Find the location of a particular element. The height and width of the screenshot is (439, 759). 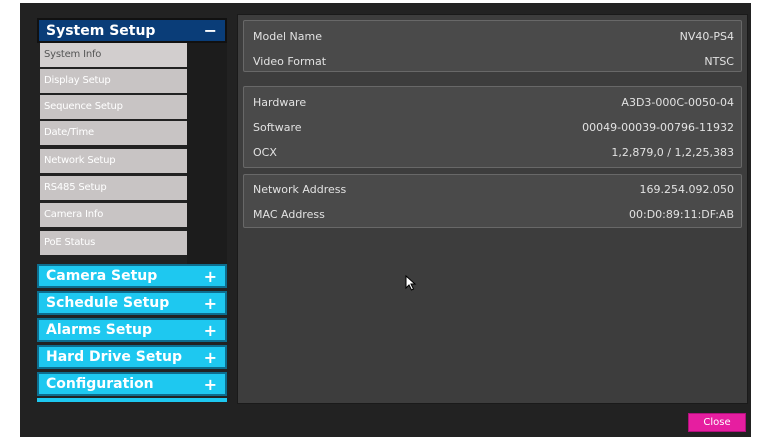

info-value: 1,2,879,0 / 1,2,25,383 is located at coordinates (672, 152).